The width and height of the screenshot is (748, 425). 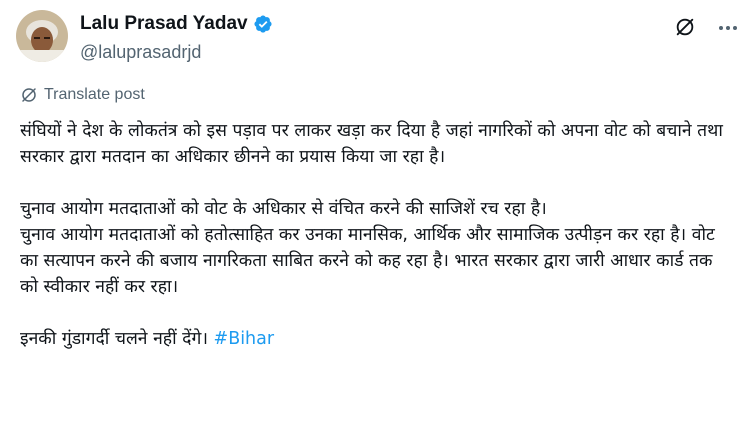 What do you see at coordinates (376, 38) in the screenshot?
I see `post-header: Lalu Prasad Yadav @laluprasadrjd` at bounding box center [376, 38].